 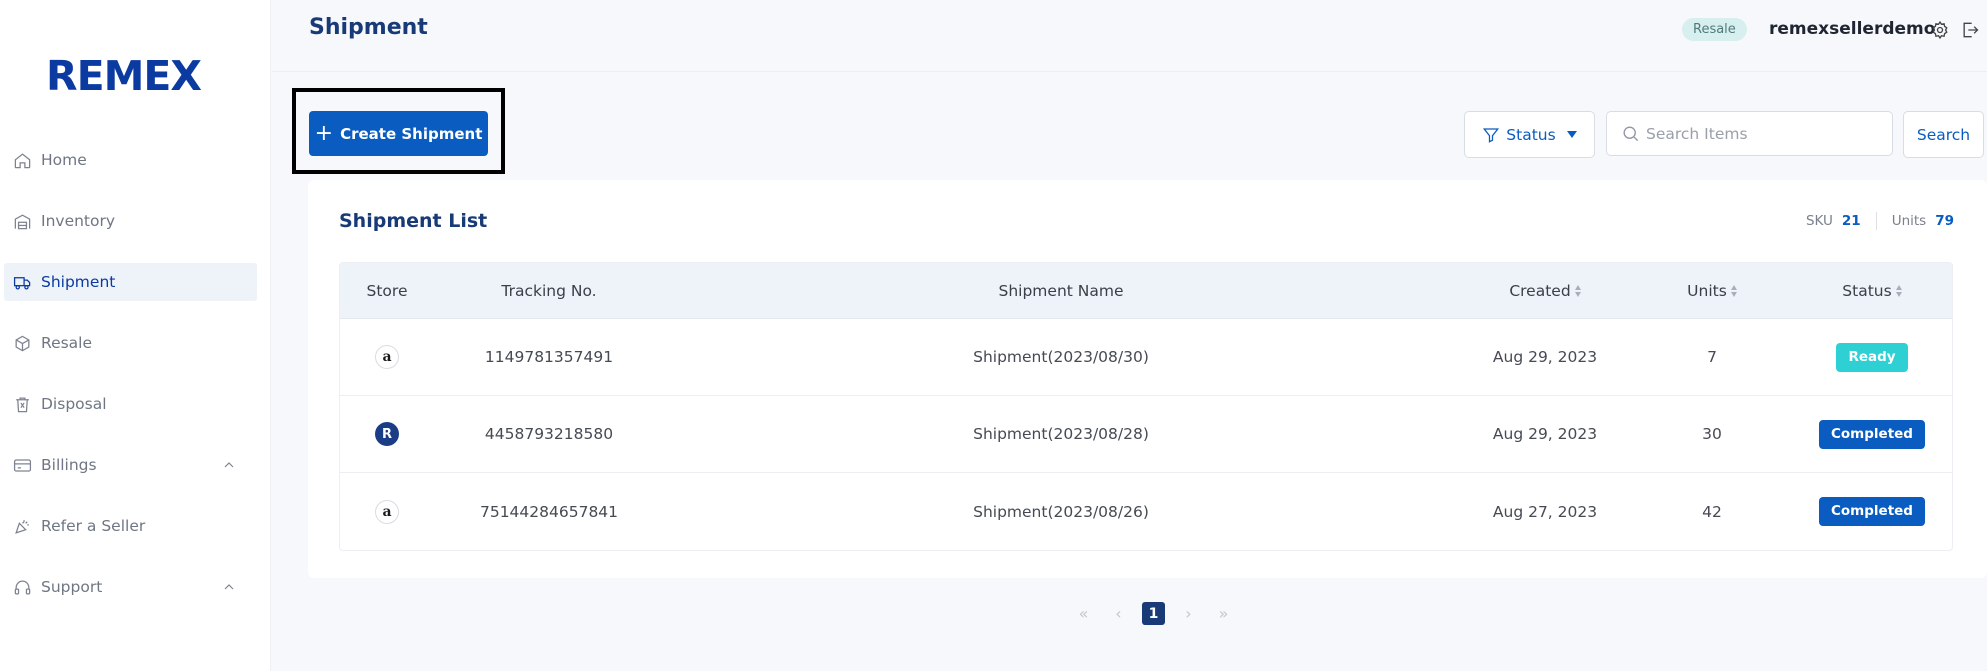 I want to click on shipment-list-title: Shipment List, so click(x=413, y=221).